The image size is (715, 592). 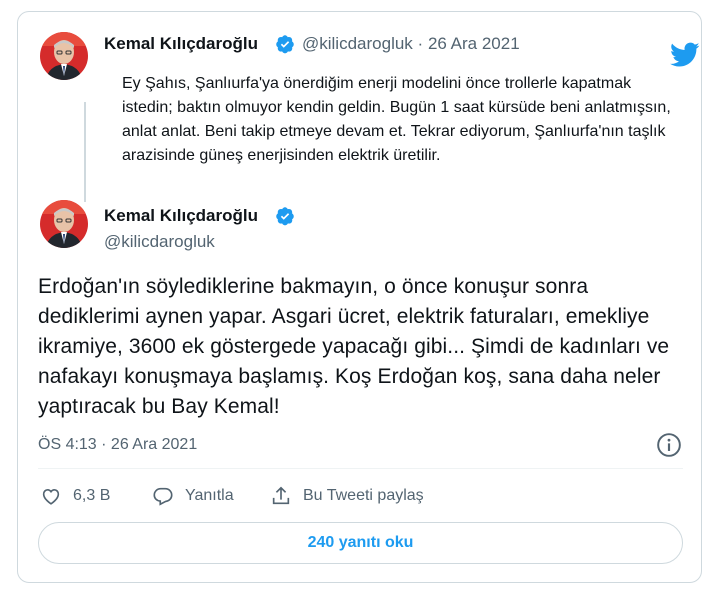 What do you see at coordinates (363, 495) in the screenshot?
I see `share-label: Bu Tweeti paylaş` at bounding box center [363, 495].